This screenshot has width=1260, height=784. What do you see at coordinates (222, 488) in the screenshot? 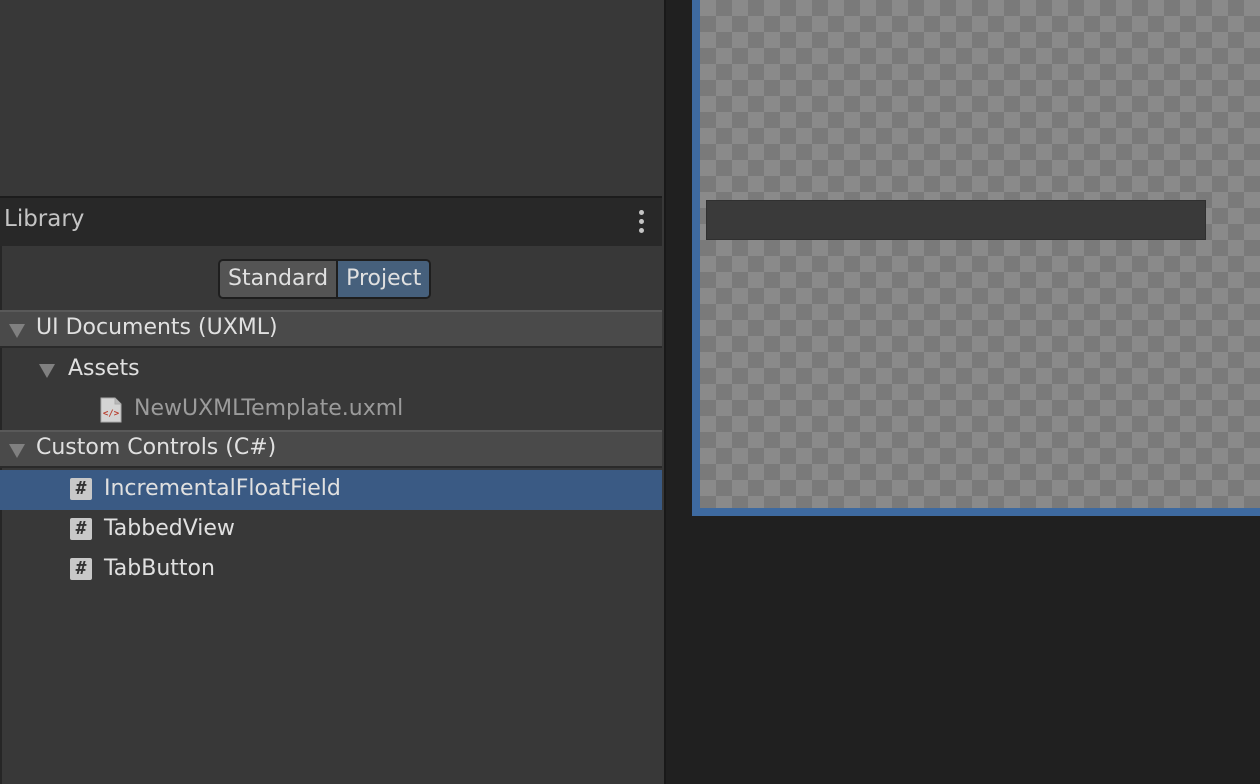
I see `control-label: IncrementalFloatField` at bounding box center [222, 488].